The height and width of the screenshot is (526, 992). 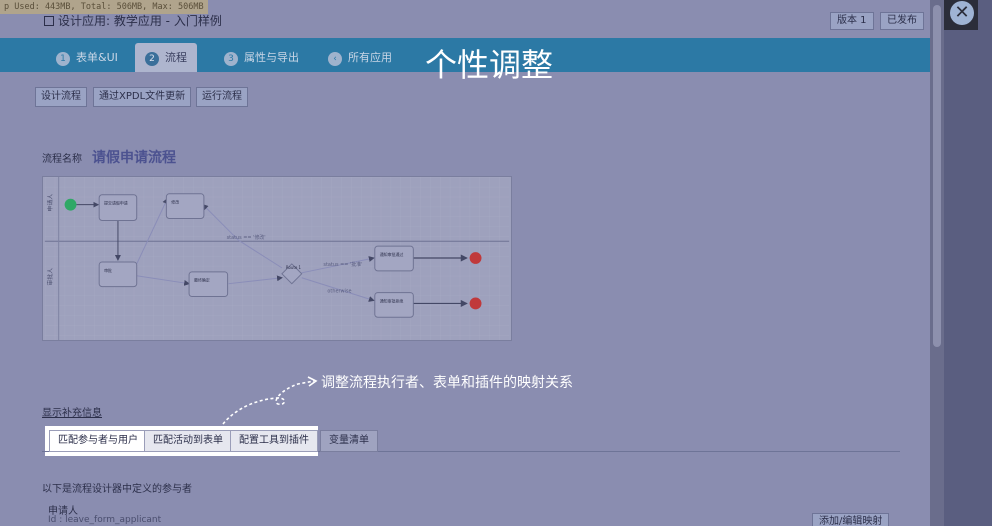 I want to click on annotation-text: 调整流程执行者、表单和插件的映射关系, so click(x=447, y=383).